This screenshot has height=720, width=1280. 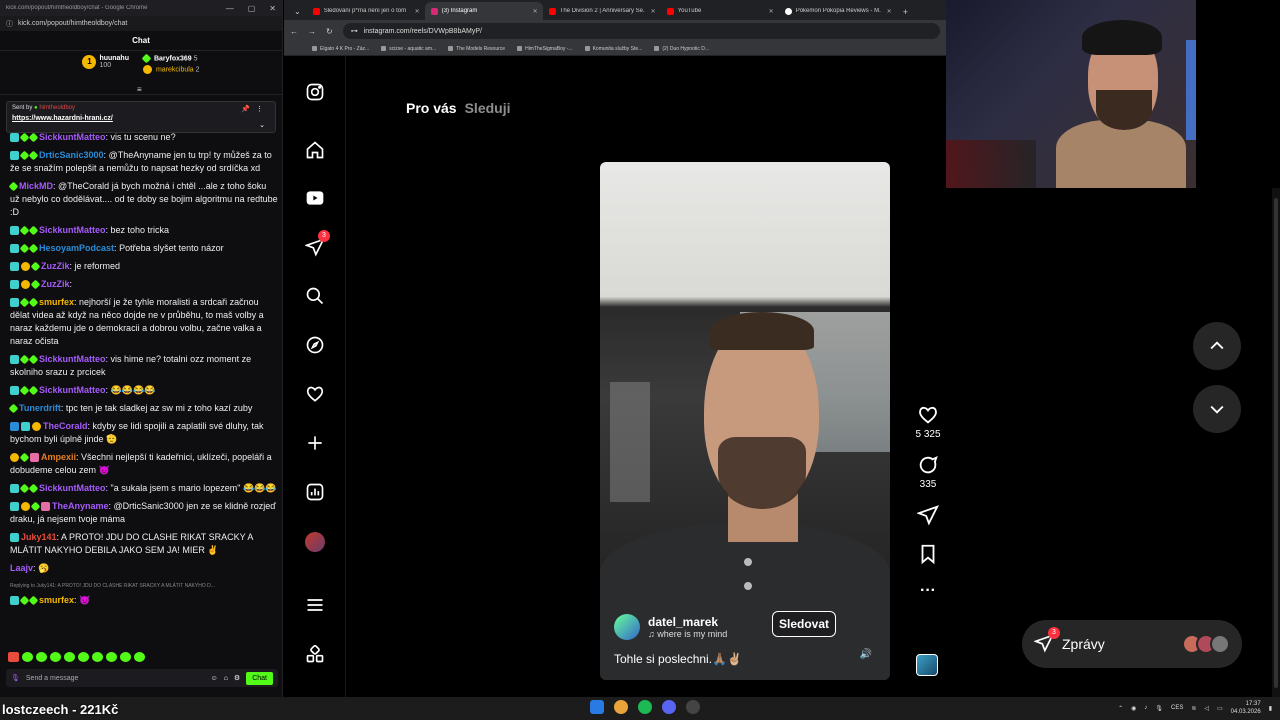 I want to click on author-username: datel_marek, so click(x=687, y=622).